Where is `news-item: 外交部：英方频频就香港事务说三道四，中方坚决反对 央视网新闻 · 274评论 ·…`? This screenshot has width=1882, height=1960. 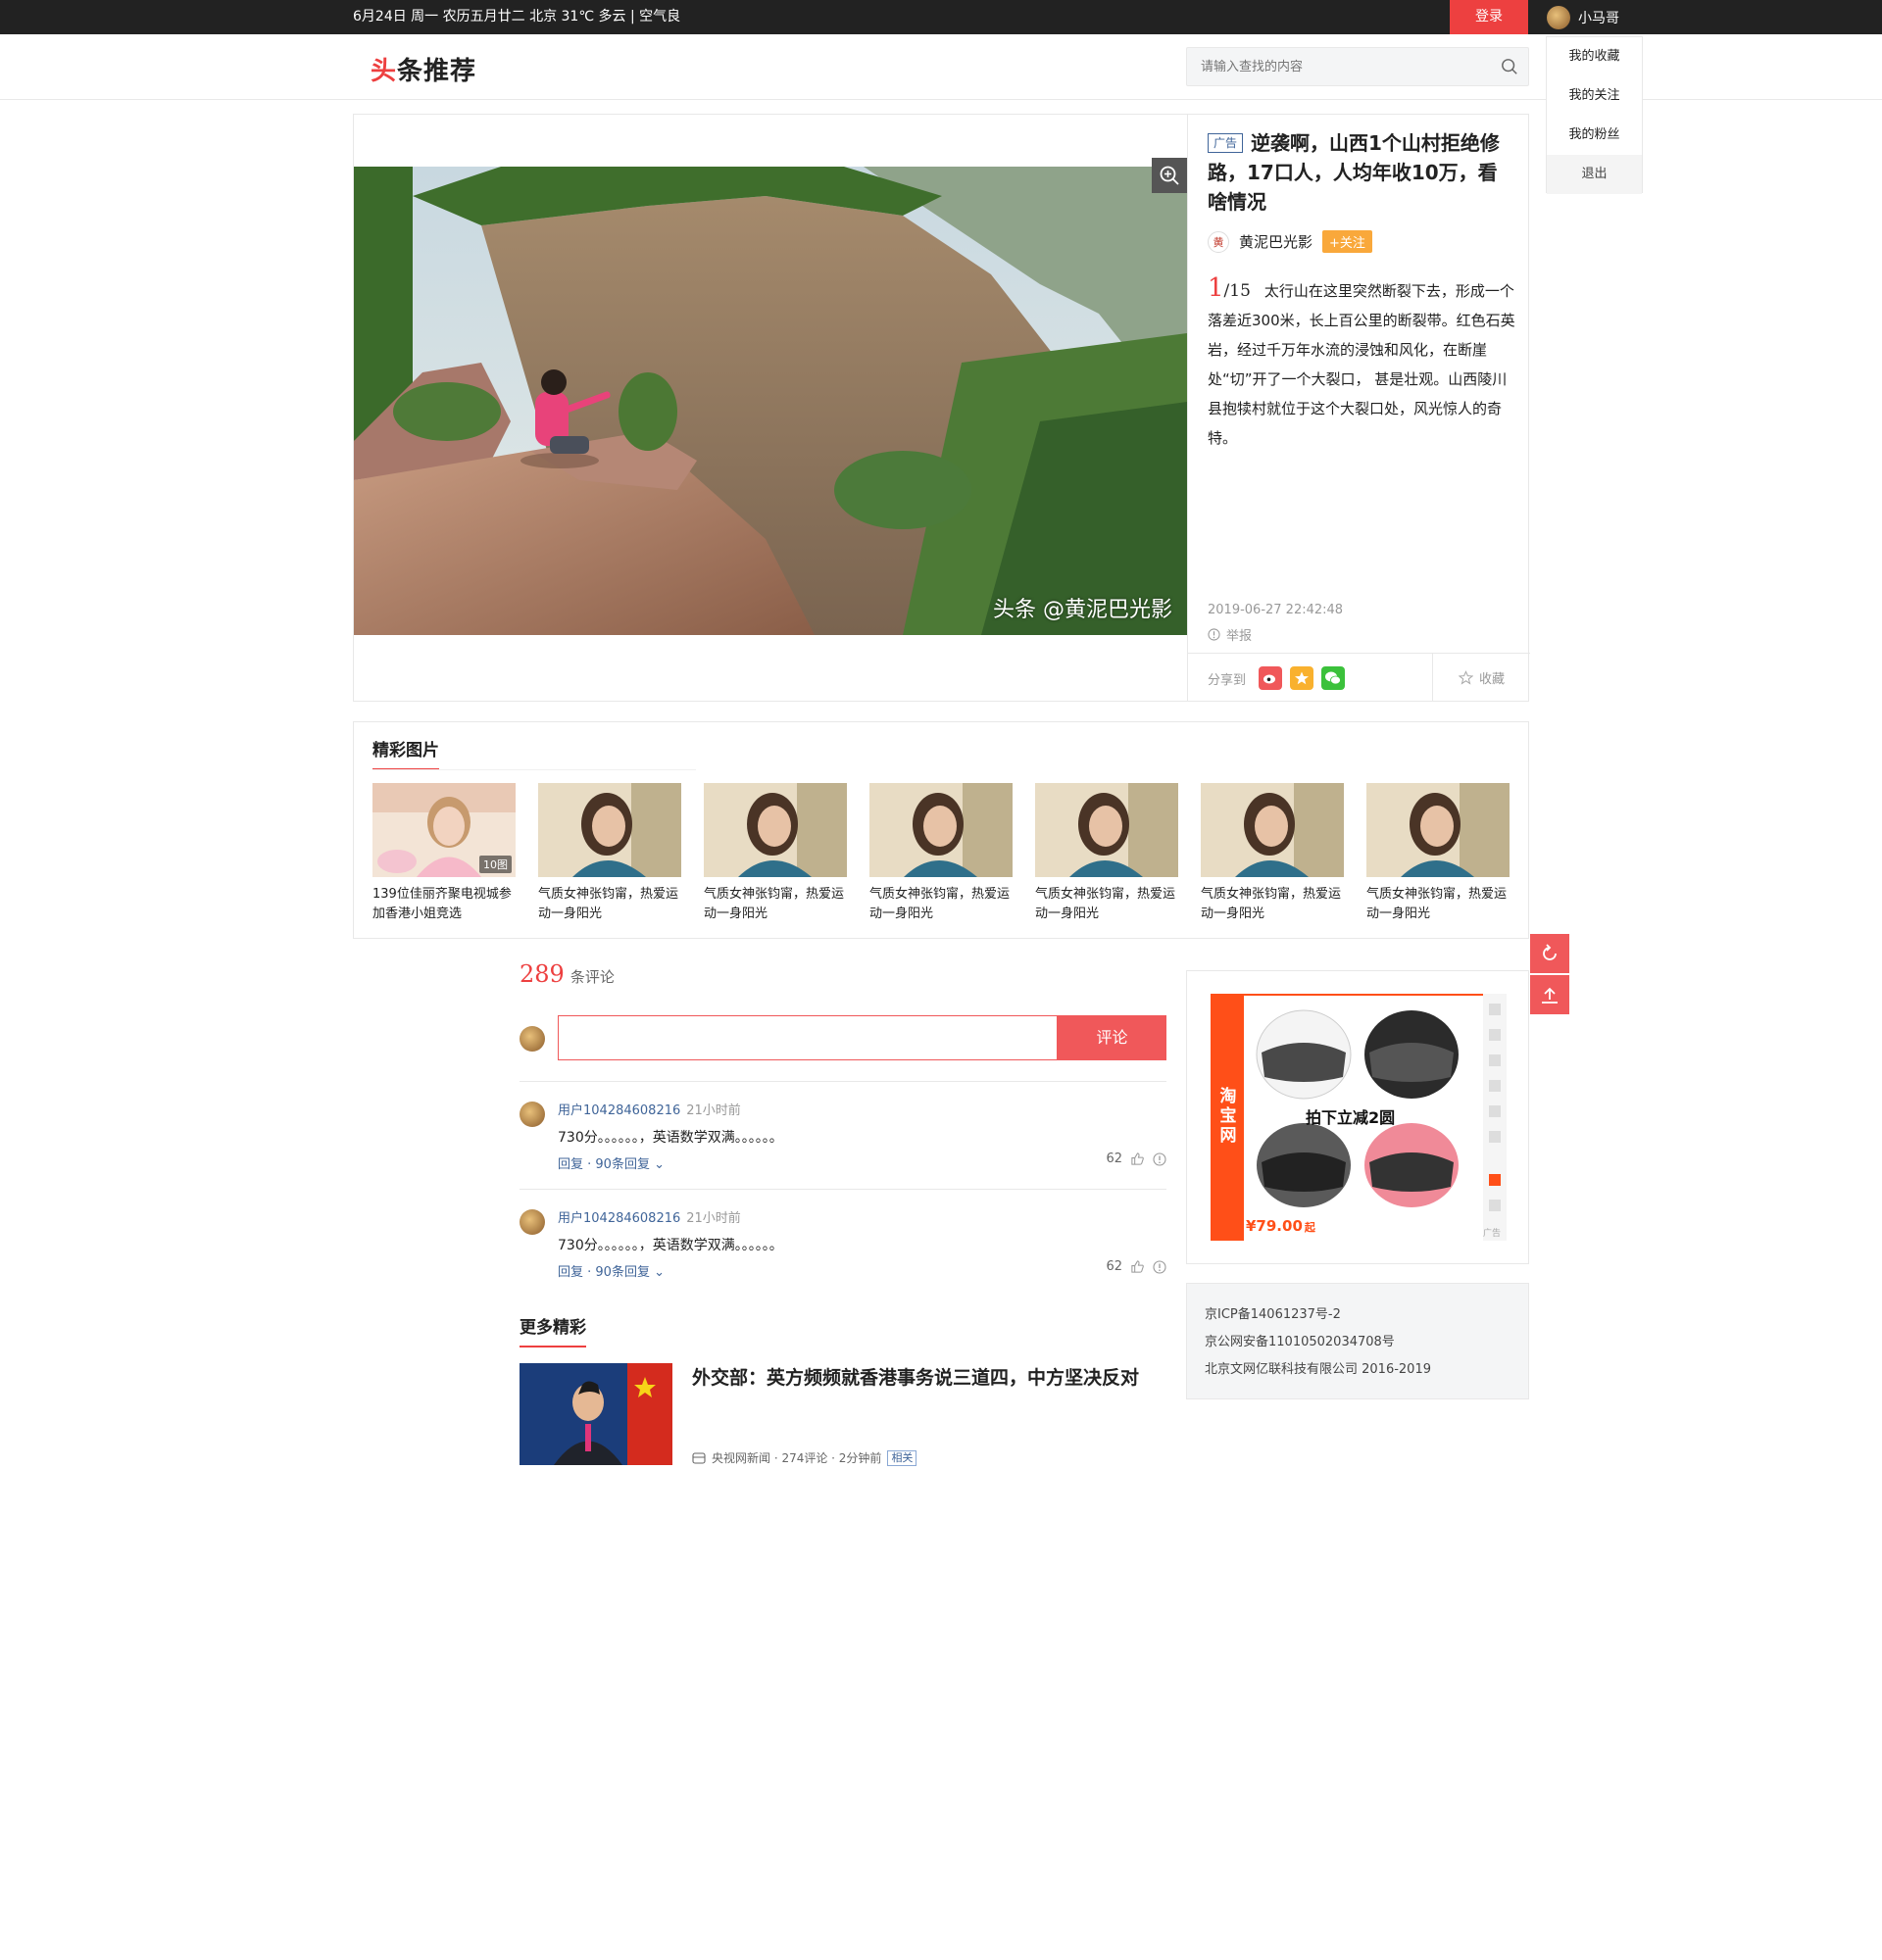 news-item: 外交部：英方频频就香港事务说三道四，中方坚决反对 央视网新闻 · 274评论 ·… is located at coordinates (843, 1415).